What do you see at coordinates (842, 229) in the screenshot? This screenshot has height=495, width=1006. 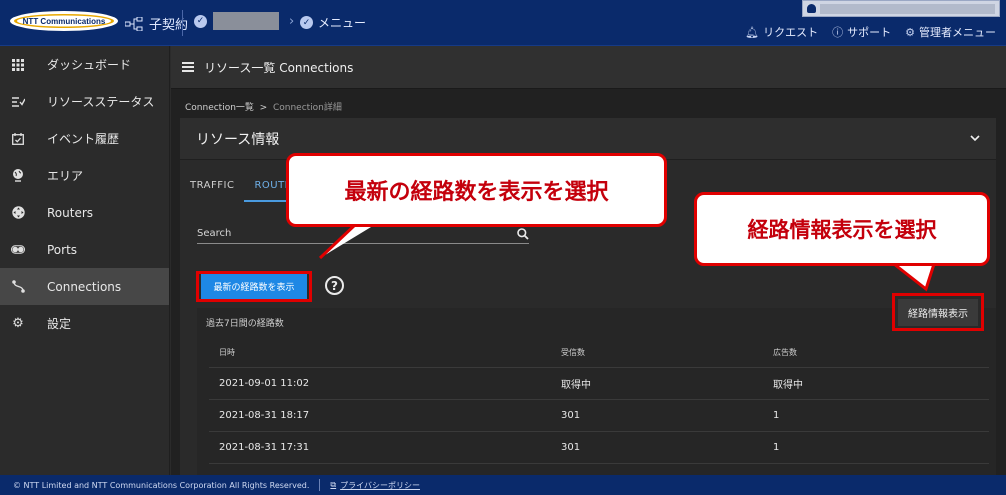 I see `callout-route-info: 経路情報表示を選択` at bounding box center [842, 229].